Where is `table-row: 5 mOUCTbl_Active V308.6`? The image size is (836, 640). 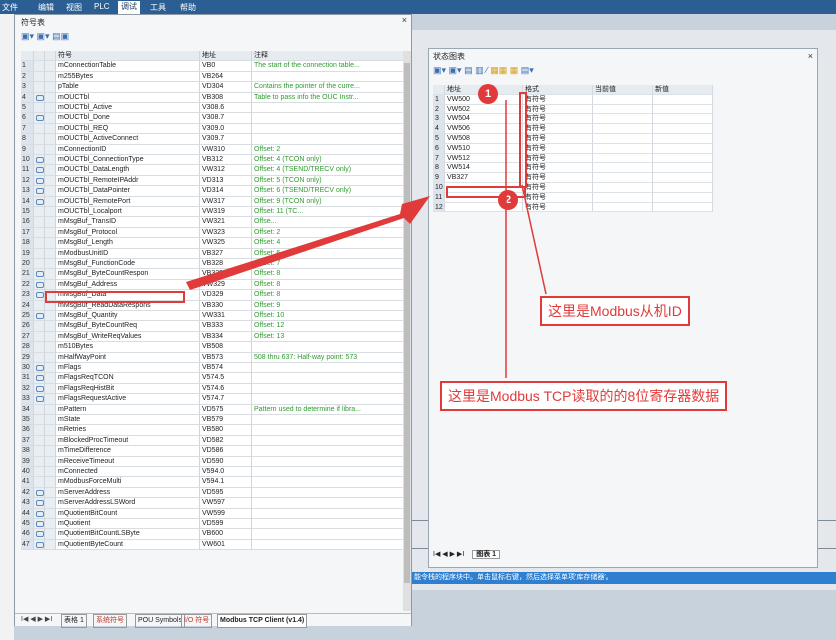
table-row: 5 mOUCTbl_Active V308.6 is located at coordinates (214, 108).